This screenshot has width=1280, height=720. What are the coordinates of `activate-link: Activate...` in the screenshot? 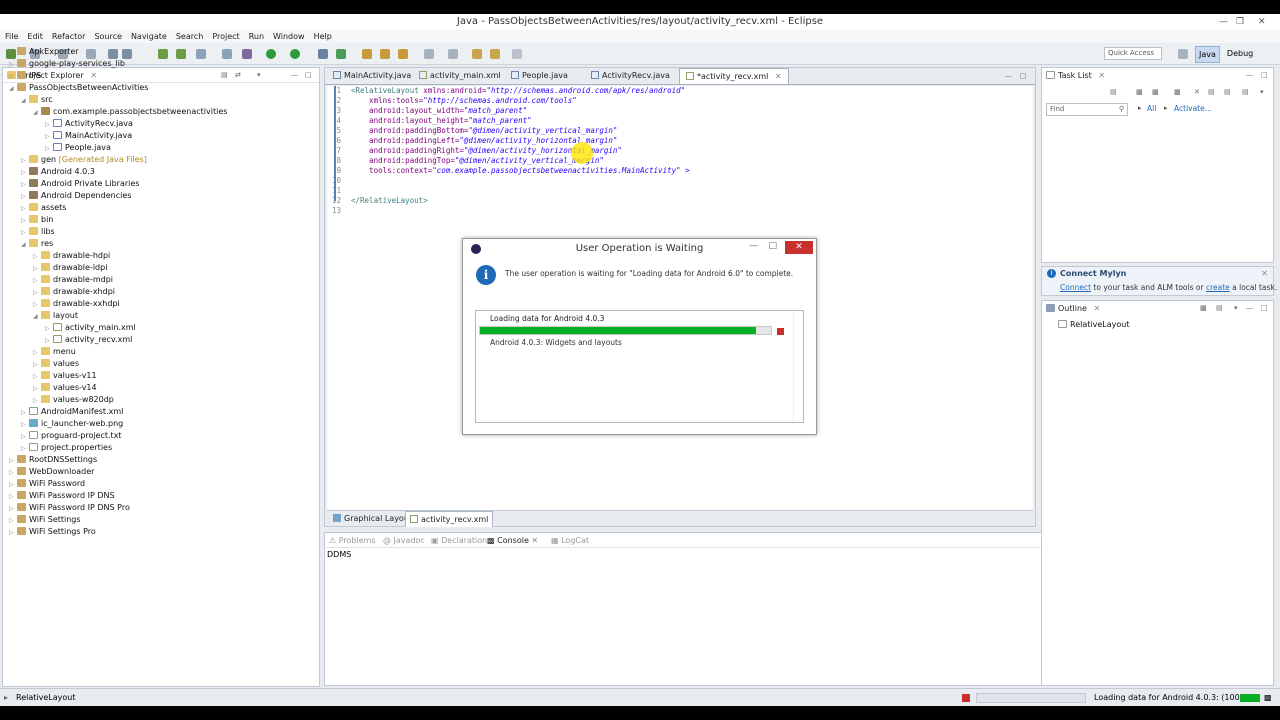 It's located at (1193, 108).